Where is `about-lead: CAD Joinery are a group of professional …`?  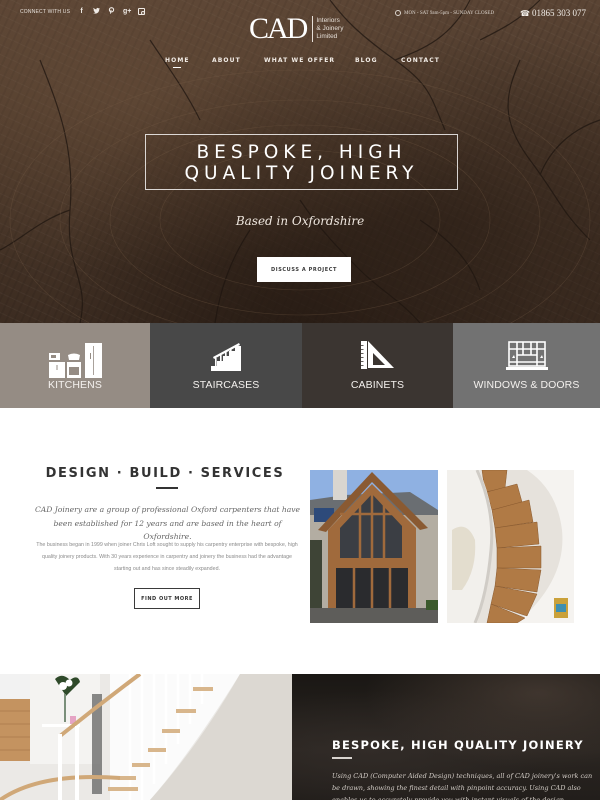
about-lead: CAD Joinery are a group of professional … is located at coordinates (167, 523).